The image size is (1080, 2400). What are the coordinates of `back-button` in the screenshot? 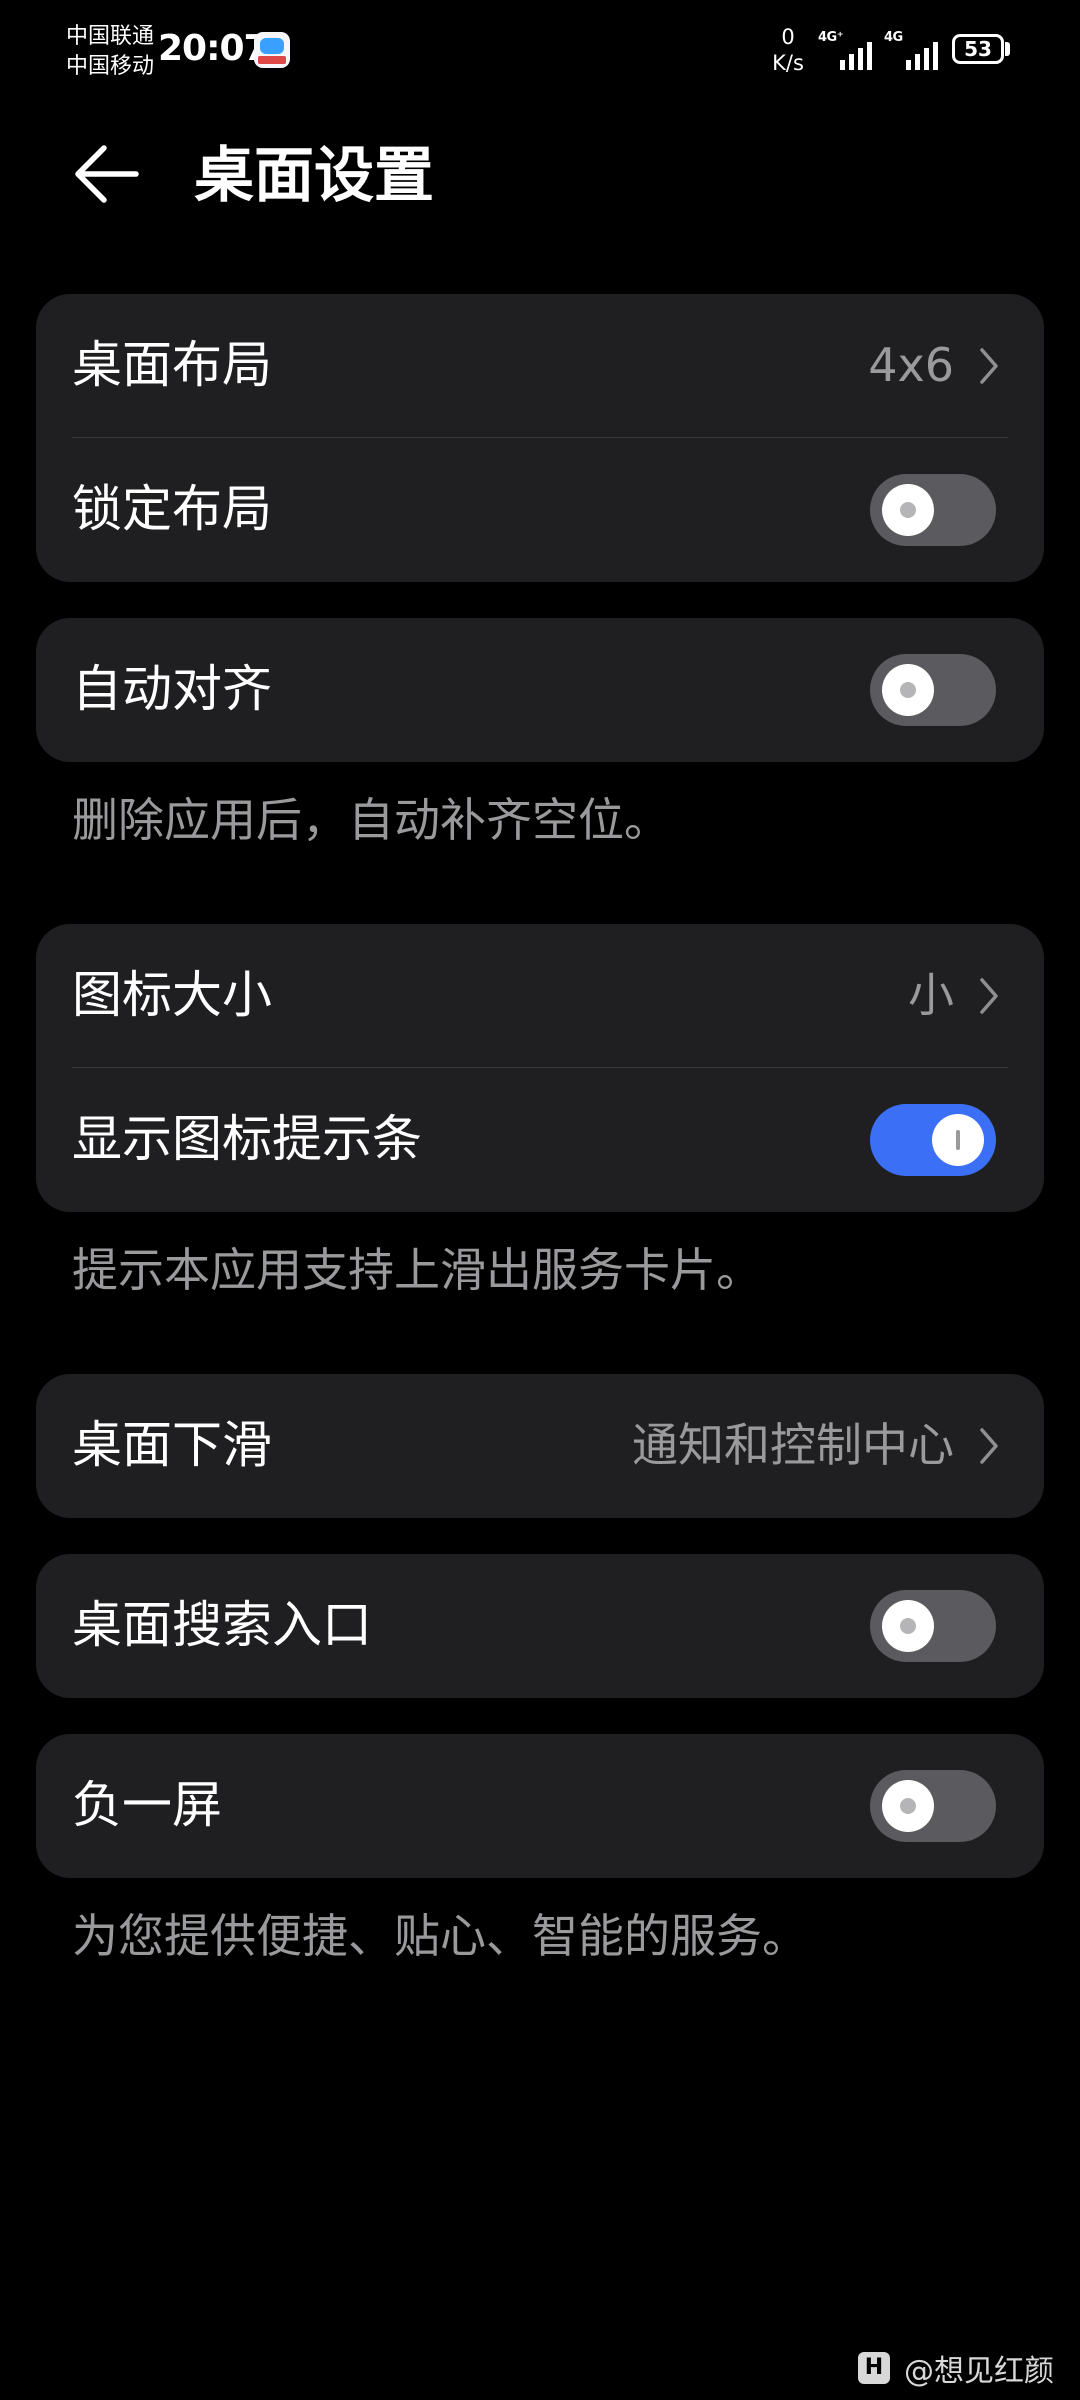 It's located at (109, 175).